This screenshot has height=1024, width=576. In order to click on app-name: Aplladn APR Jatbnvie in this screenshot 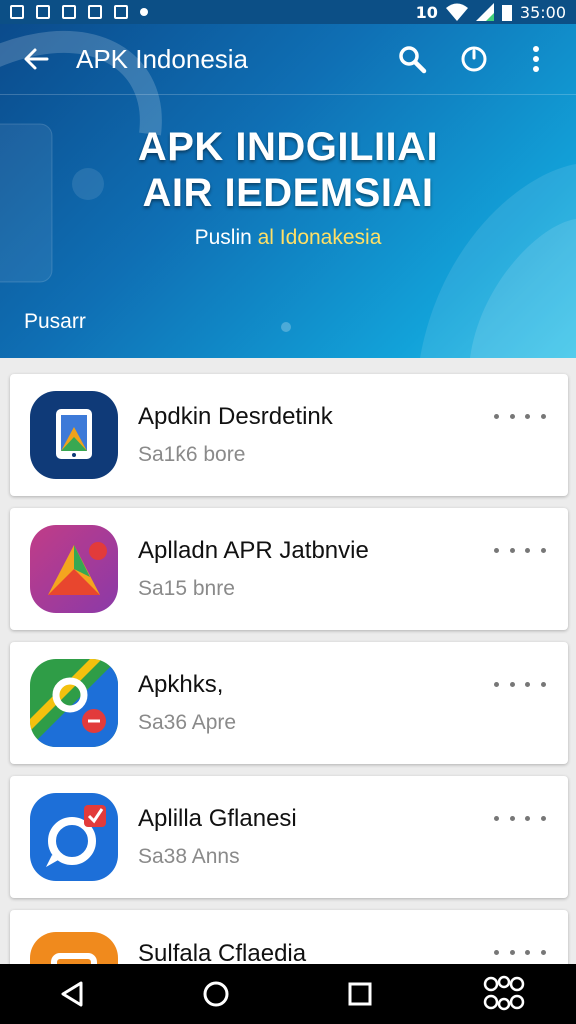, I will do `click(253, 550)`.